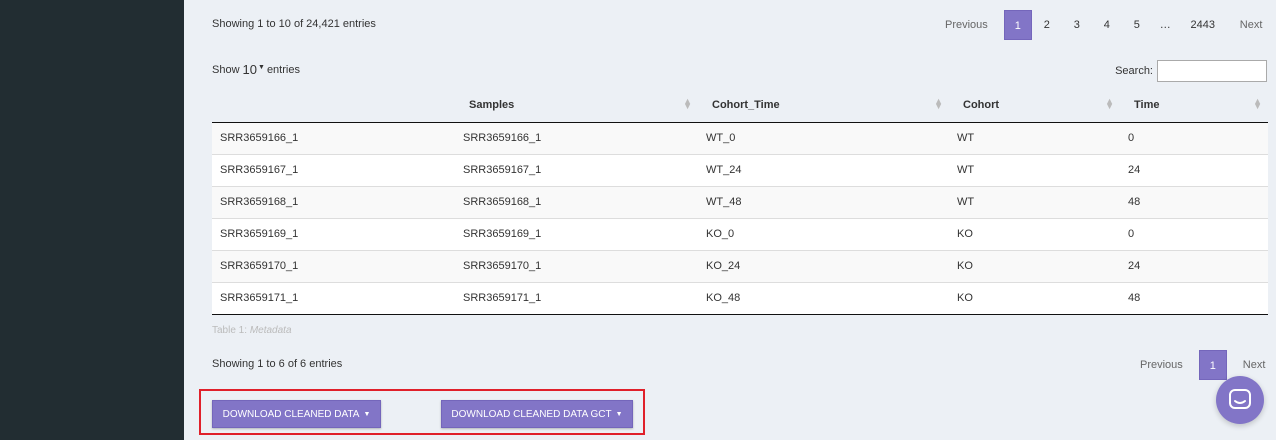  I want to click on metadata-table-info: Showing 1 to 6 of 6 entries, so click(277, 364).